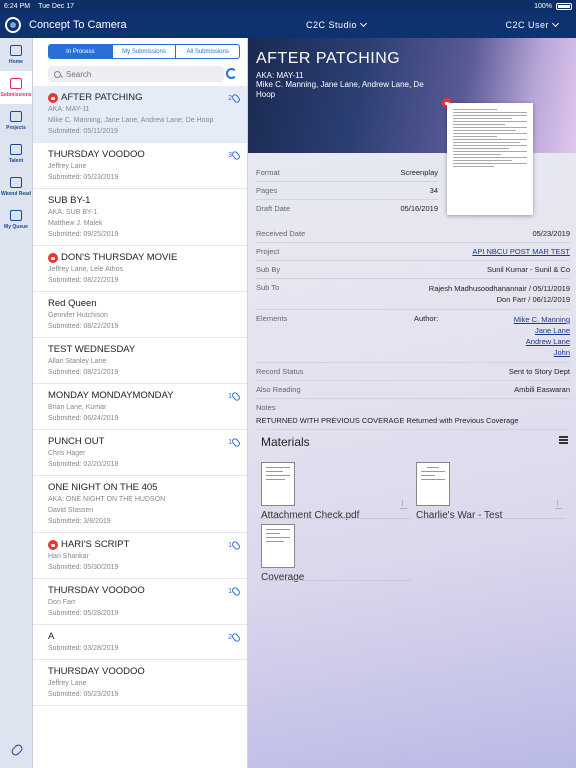 This screenshot has height=768, width=576. Describe the element at coordinates (80, 51) in the screenshot. I see `tab-in-process: In Process` at that location.